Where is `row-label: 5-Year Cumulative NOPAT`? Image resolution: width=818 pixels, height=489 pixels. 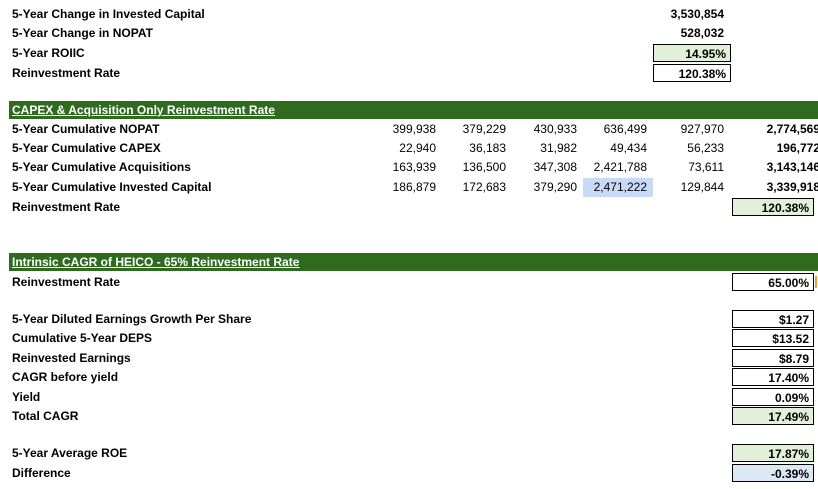 row-label: 5-Year Cumulative NOPAT is located at coordinates (86, 129).